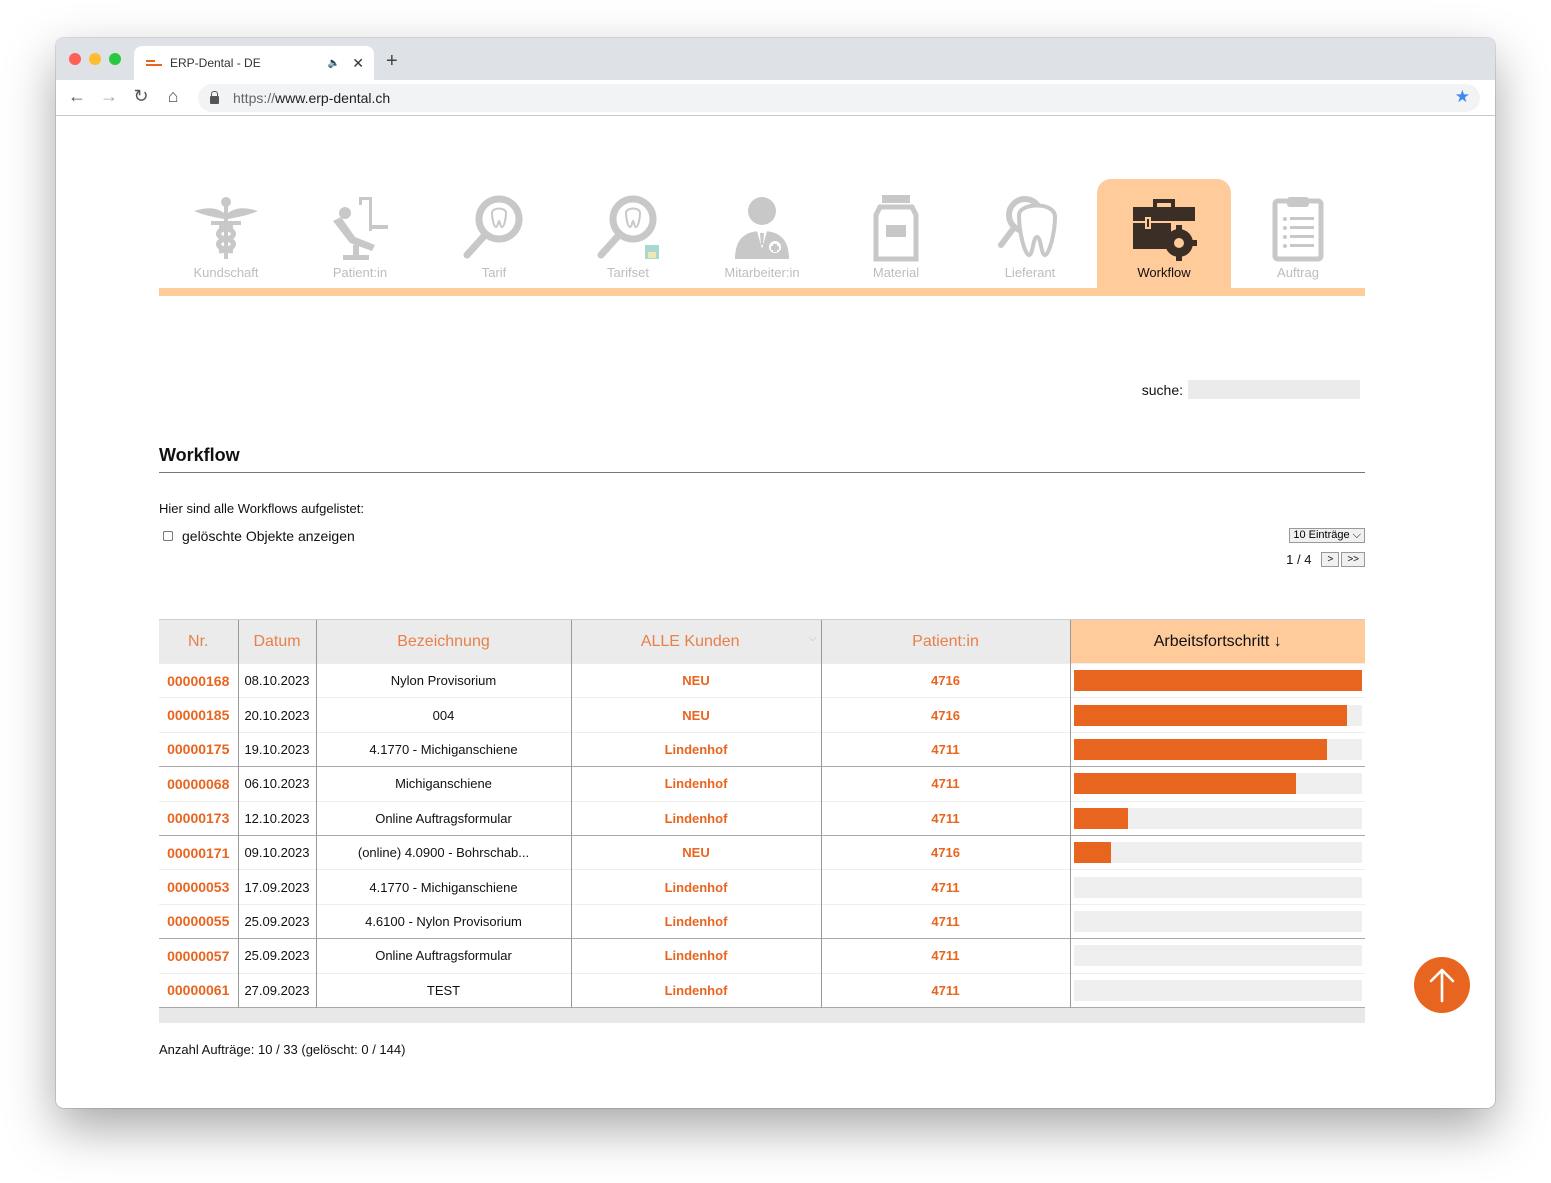 The image size is (1551, 1183). I want to click on close-window-button, so click(75, 59).